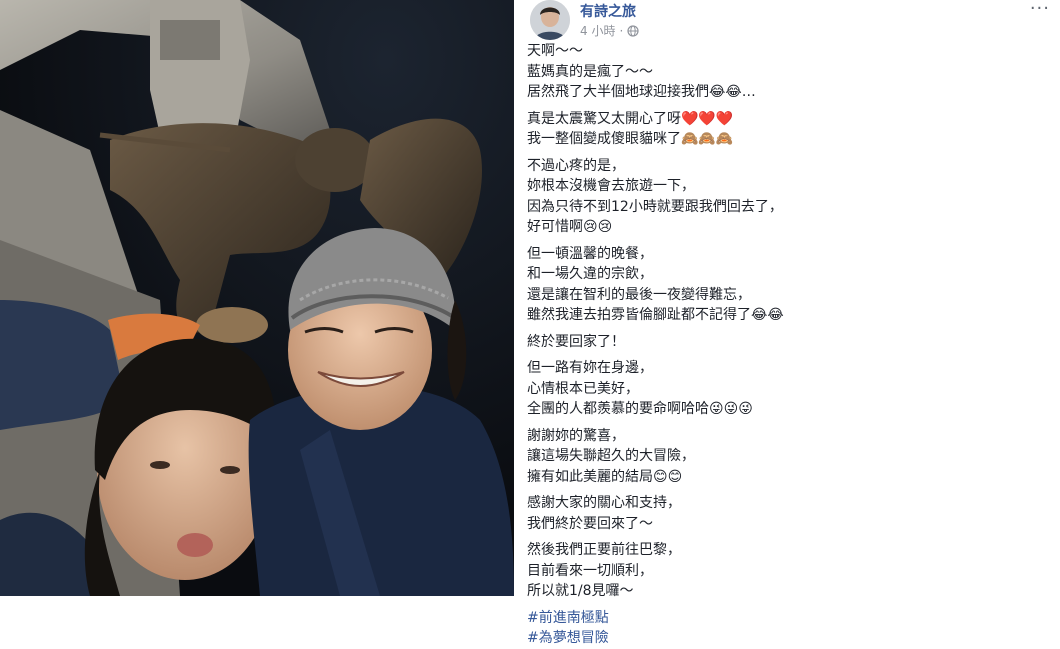 This screenshot has height=649, width=1060. I want to click on post-text-line: 因為只待不到12小時就要跟我們回去了，, so click(655, 206).